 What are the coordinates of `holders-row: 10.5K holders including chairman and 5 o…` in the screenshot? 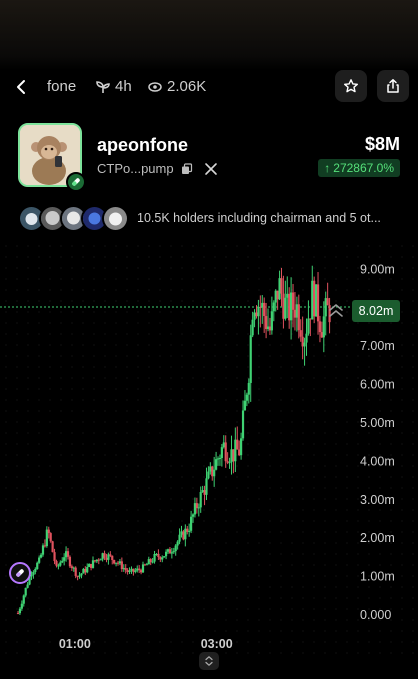 It's located at (199, 218).